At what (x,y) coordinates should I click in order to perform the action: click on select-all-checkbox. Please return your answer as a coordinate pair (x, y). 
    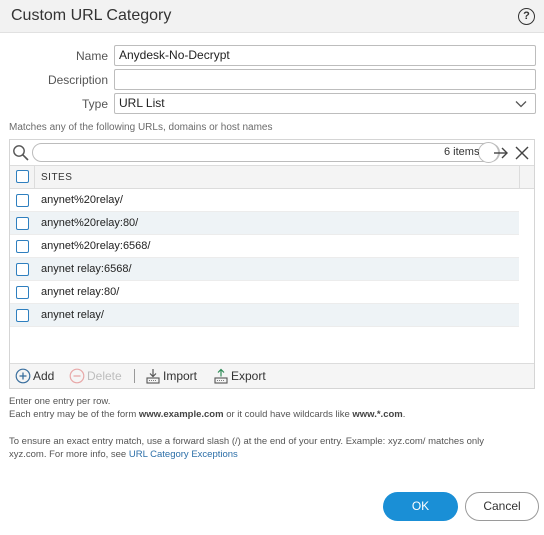
    Looking at the image, I should click on (22, 176).